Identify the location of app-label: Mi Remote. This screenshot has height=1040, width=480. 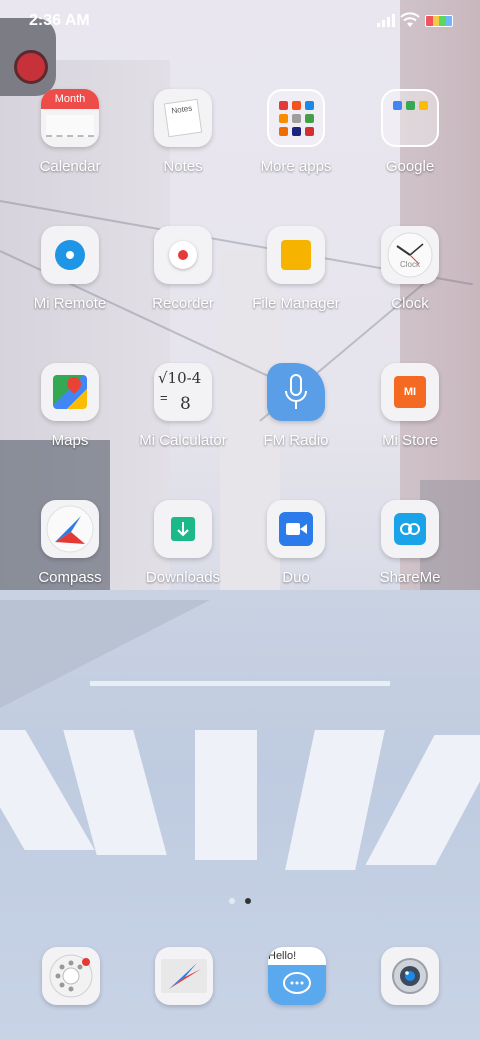
(70, 303).